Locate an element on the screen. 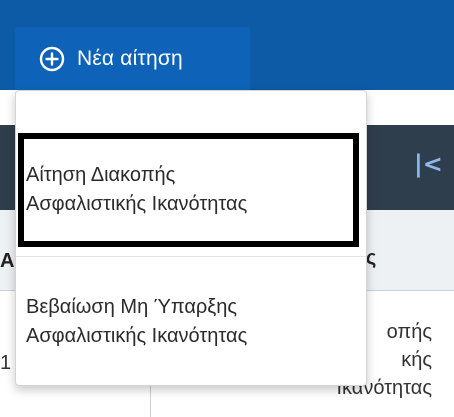 The width and height of the screenshot is (454, 417). table-cell-left-fragment: 1 is located at coordinates (6, 363).